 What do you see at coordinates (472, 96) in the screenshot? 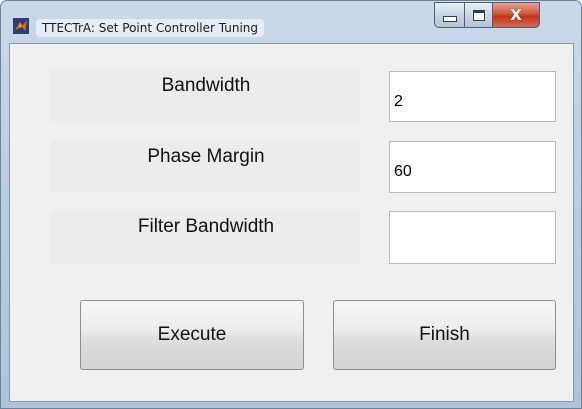
I see `bandwidth-input: 2` at bounding box center [472, 96].